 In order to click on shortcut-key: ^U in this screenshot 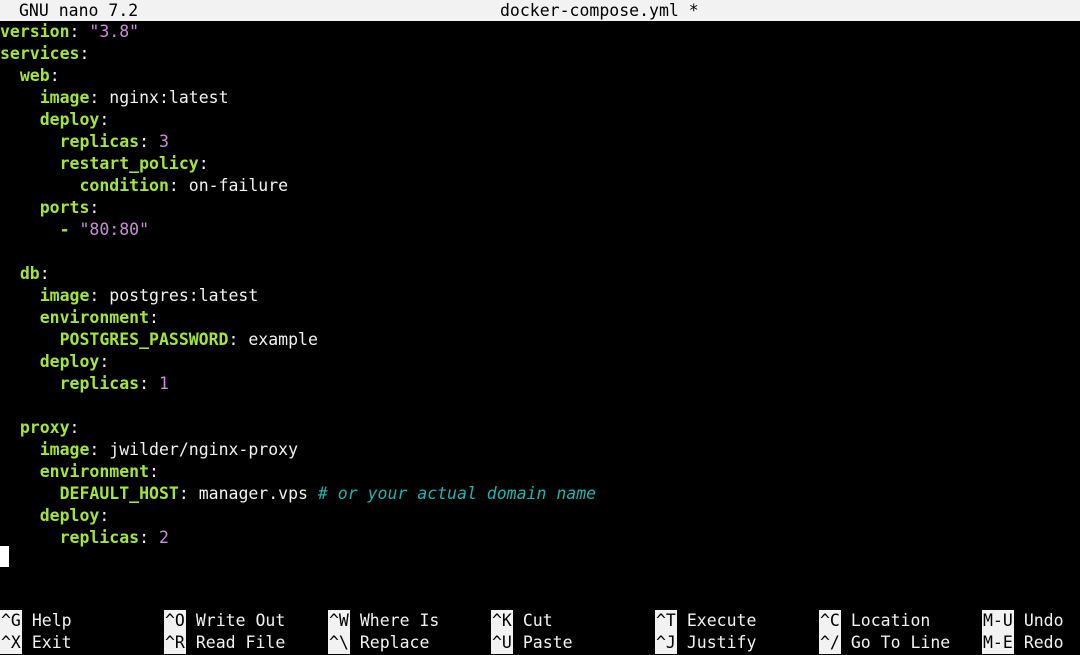, I will do `click(502, 643)`.